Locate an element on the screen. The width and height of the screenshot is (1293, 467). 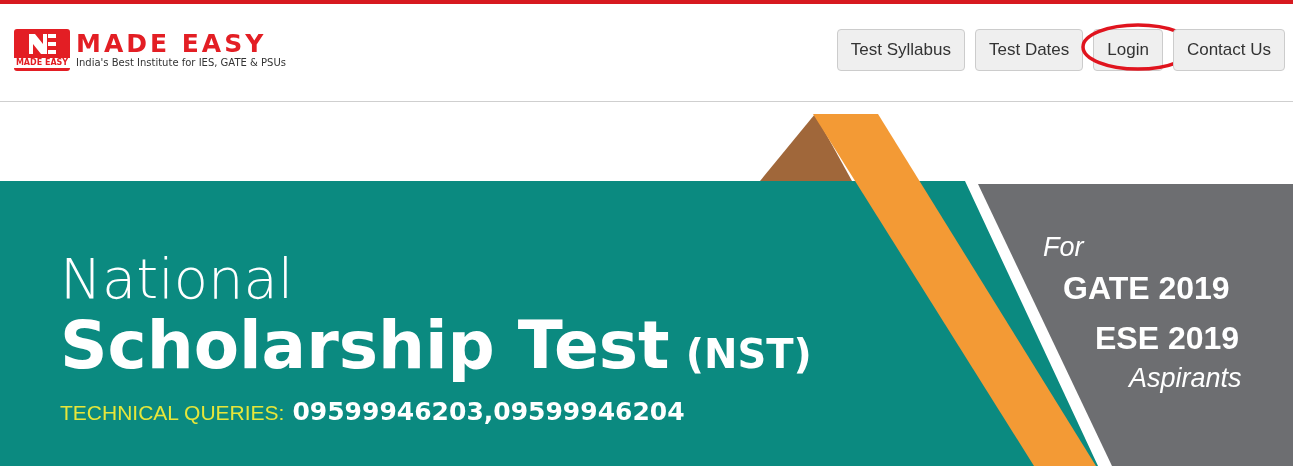
nav-button: Login is located at coordinates (1128, 49).